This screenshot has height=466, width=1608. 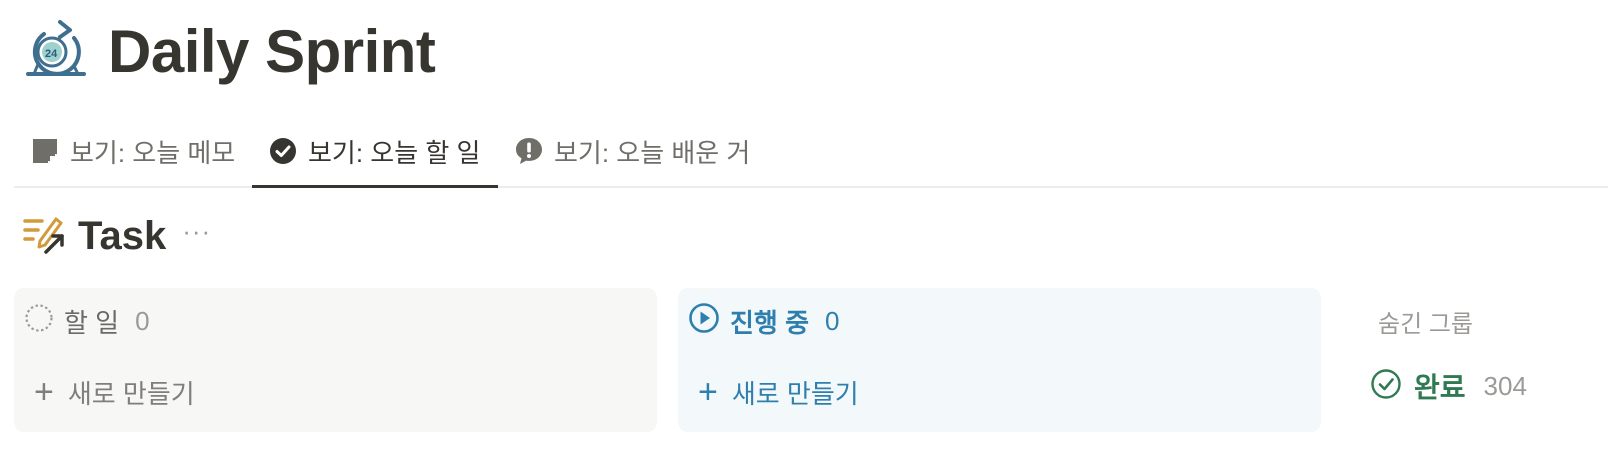 What do you see at coordinates (1425, 324) in the screenshot?
I see `hidden-groups-label: 숨긴 그룹` at bounding box center [1425, 324].